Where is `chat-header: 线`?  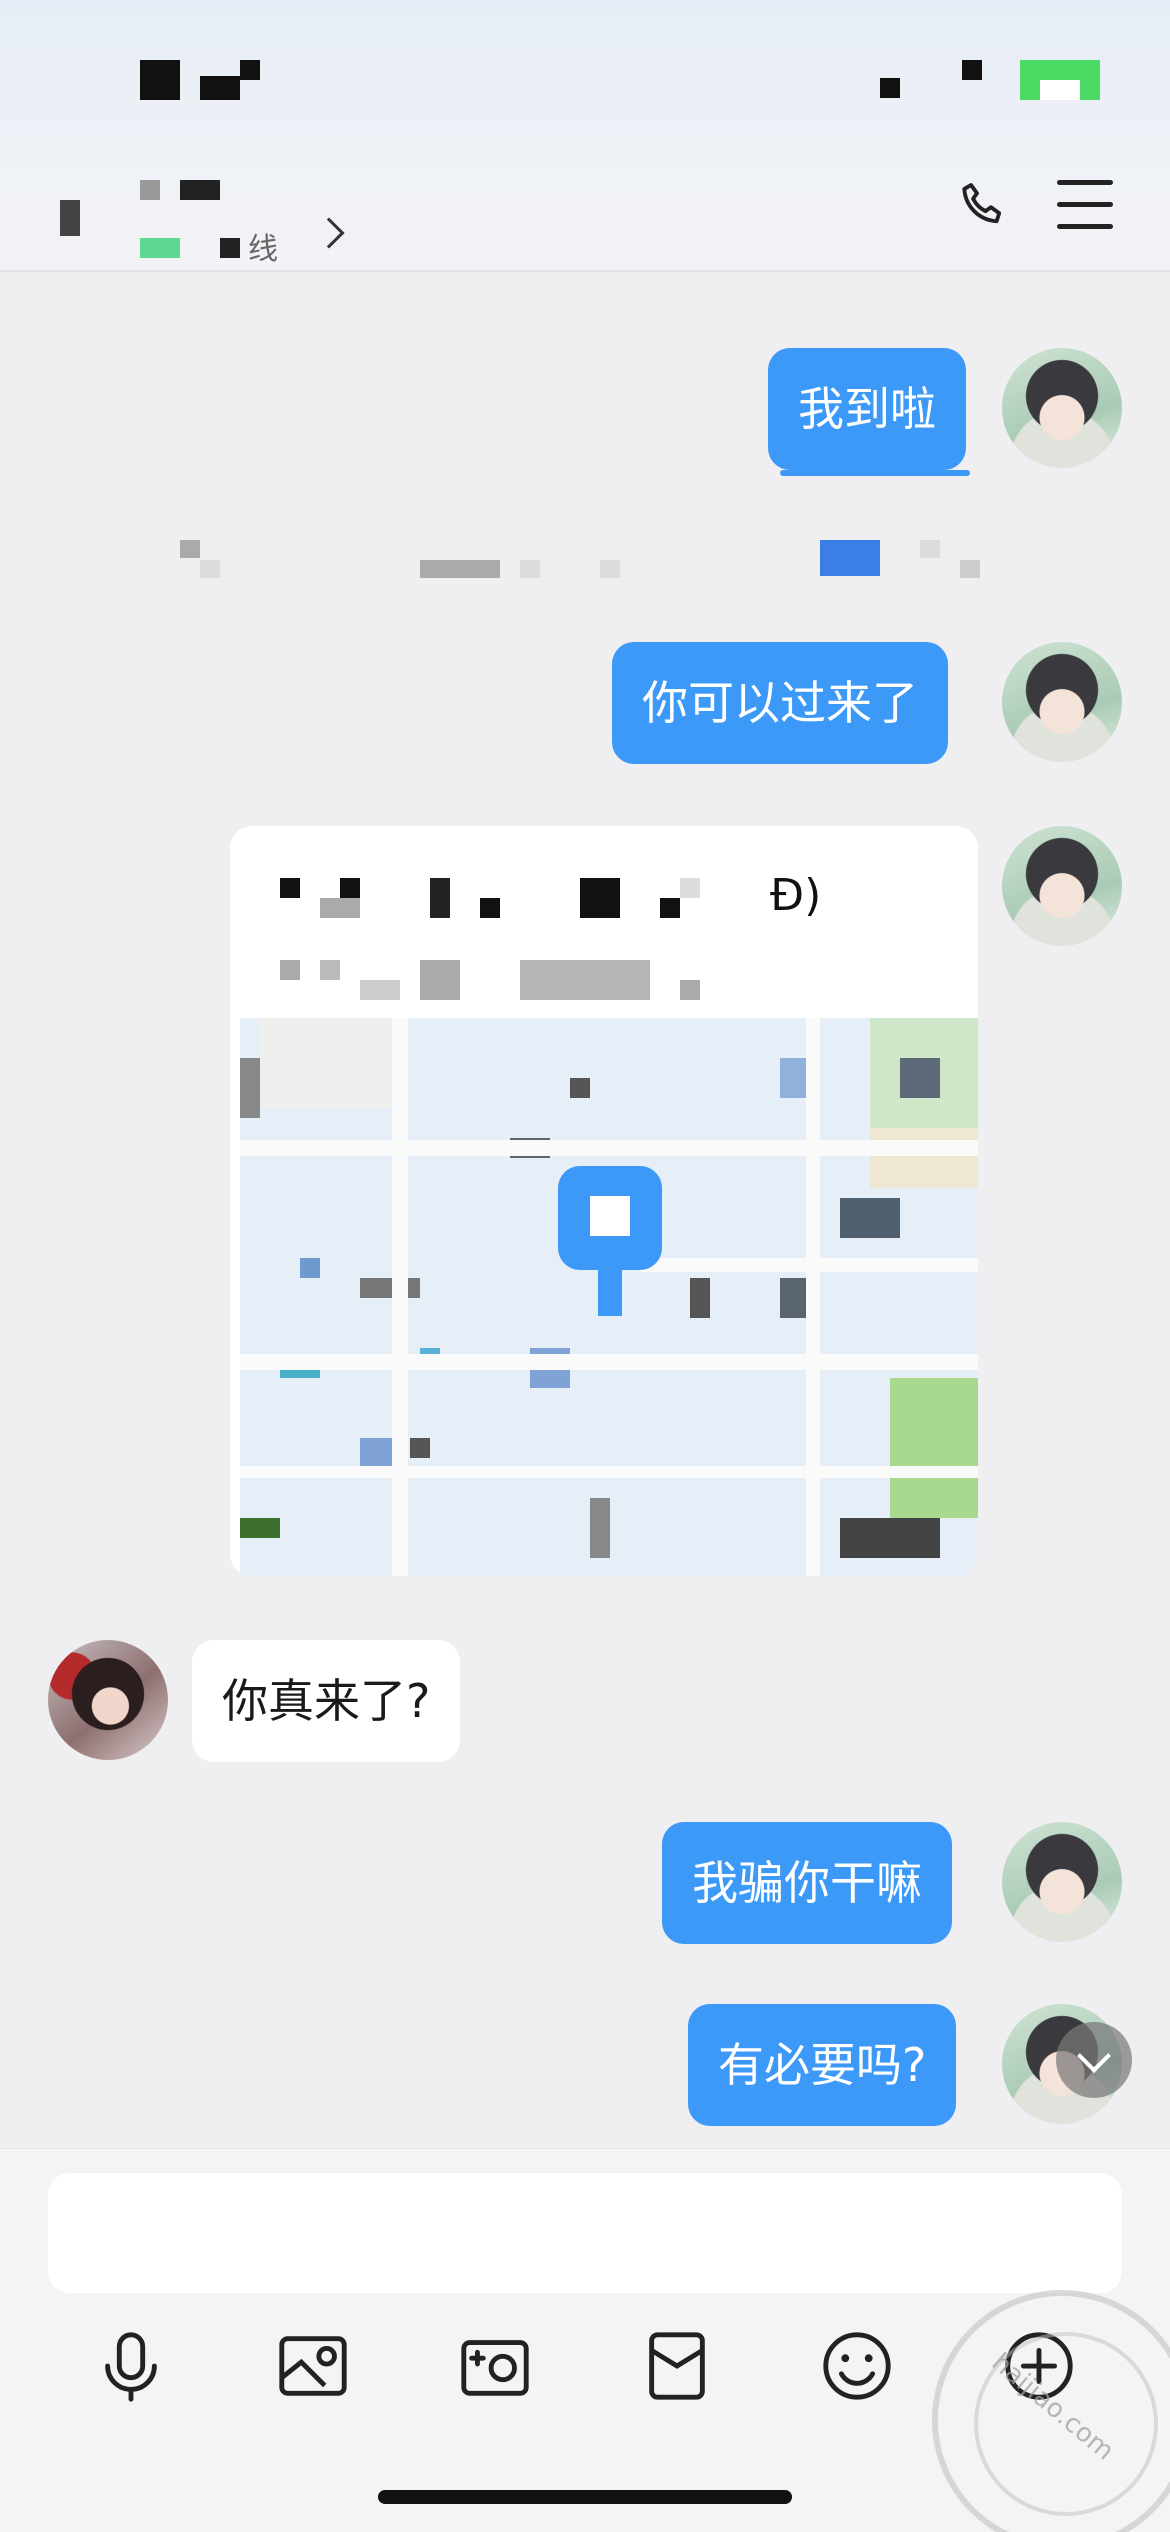
chat-header: 线 is located at coordinates (585, 136).